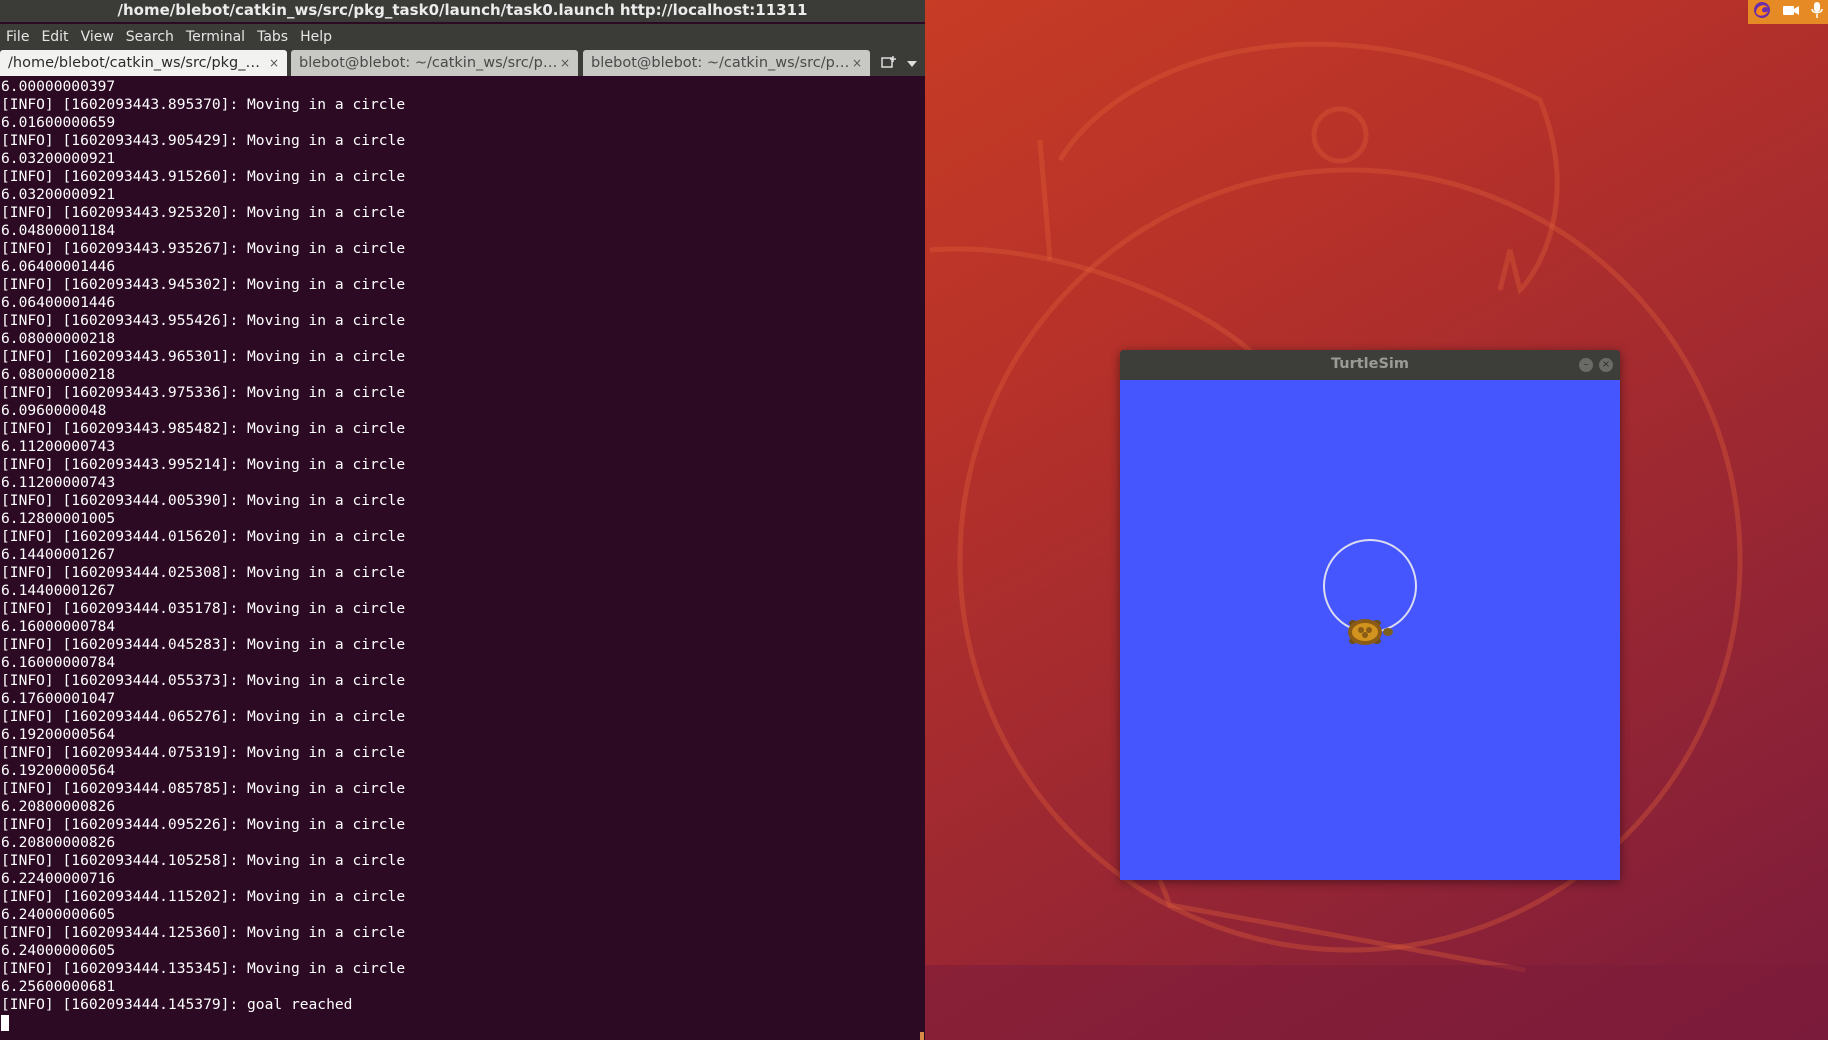 This screenshot has height=1040, width=1828. What do you see at coordinates (1762, 12) in the screenshot?
I see `firefox-icon` at bounding box center [1762, 12].